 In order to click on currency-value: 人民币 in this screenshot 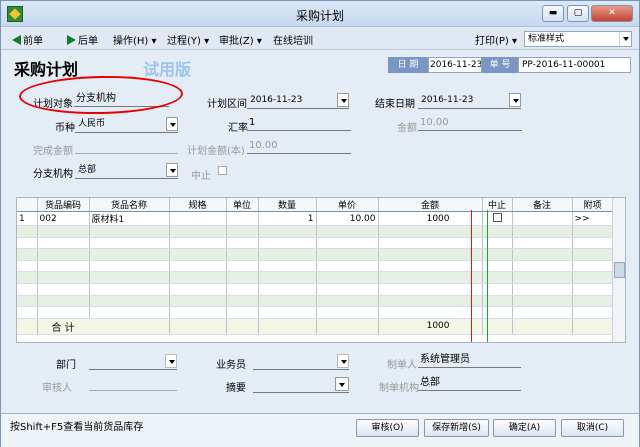, I will do `click(92, 124)`.